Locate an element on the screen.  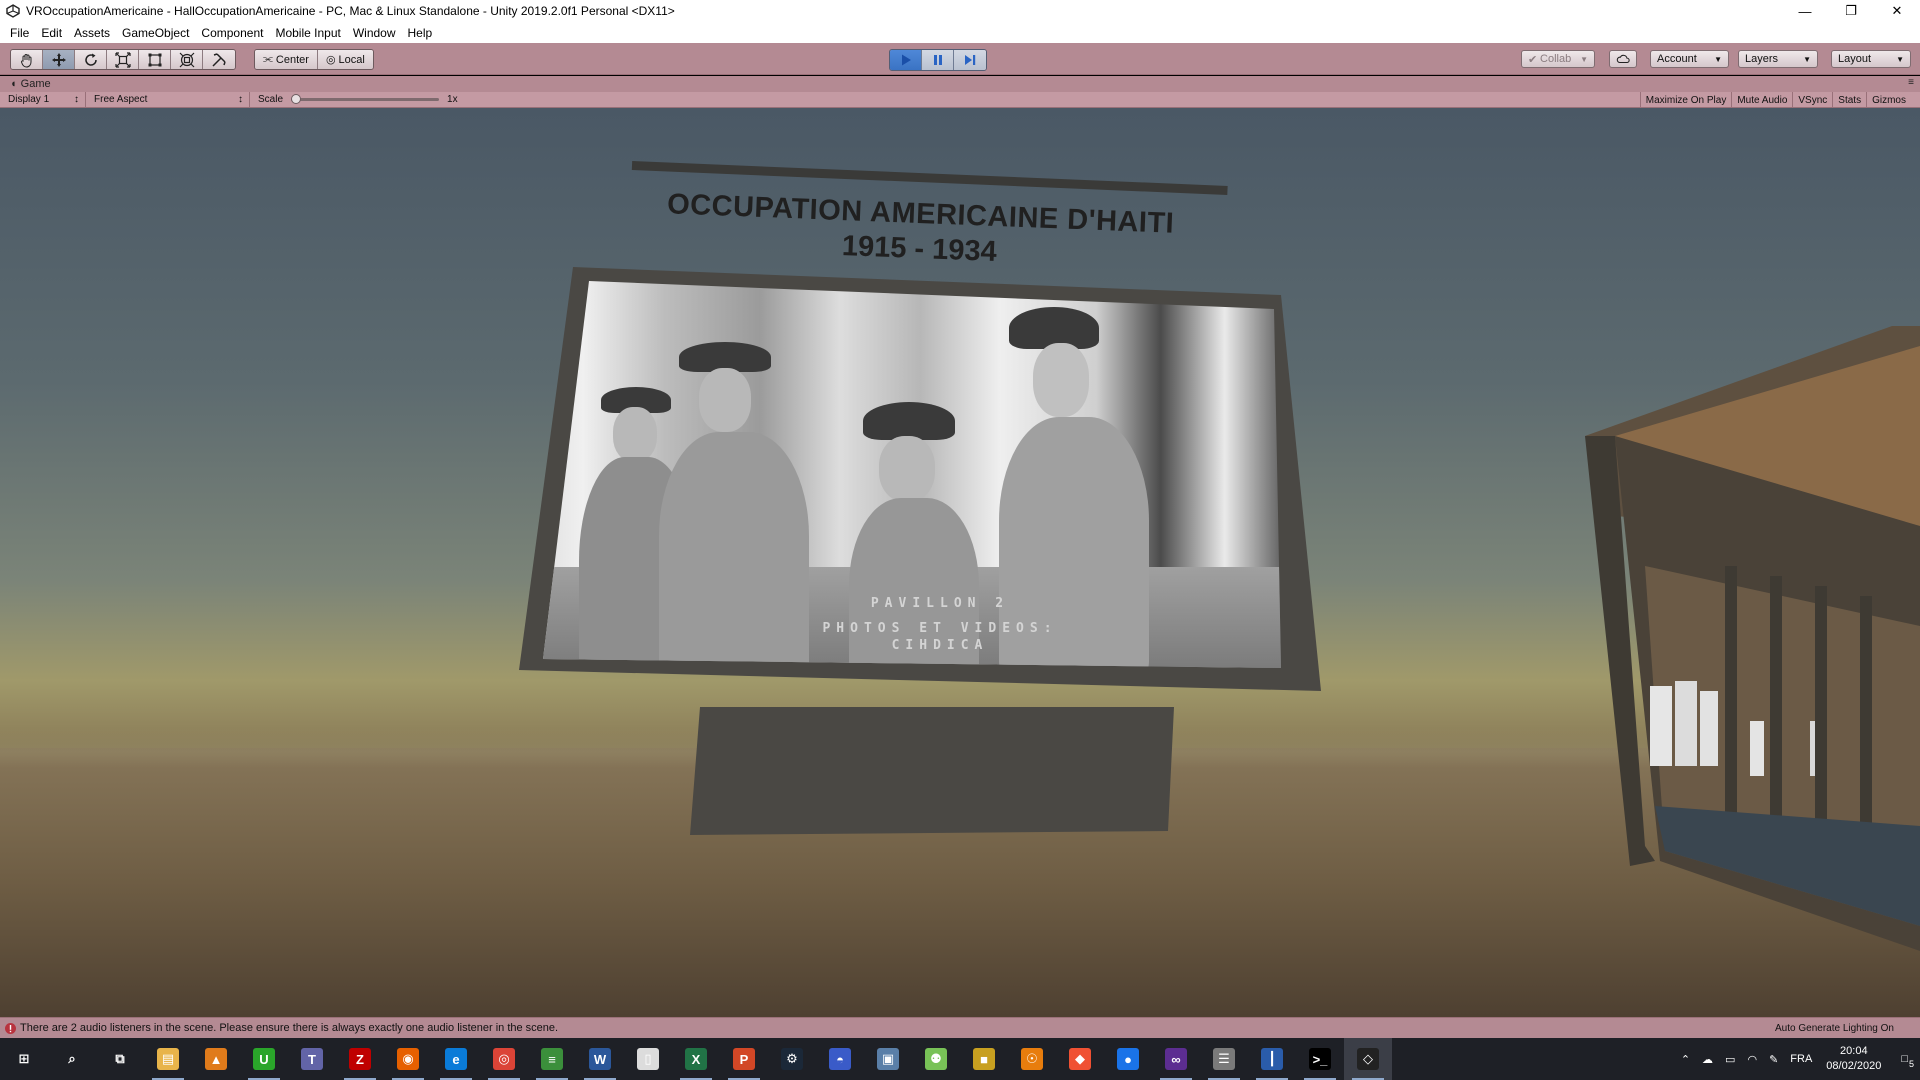
updown-icon: ↕ is located at coordinates (76, 99).